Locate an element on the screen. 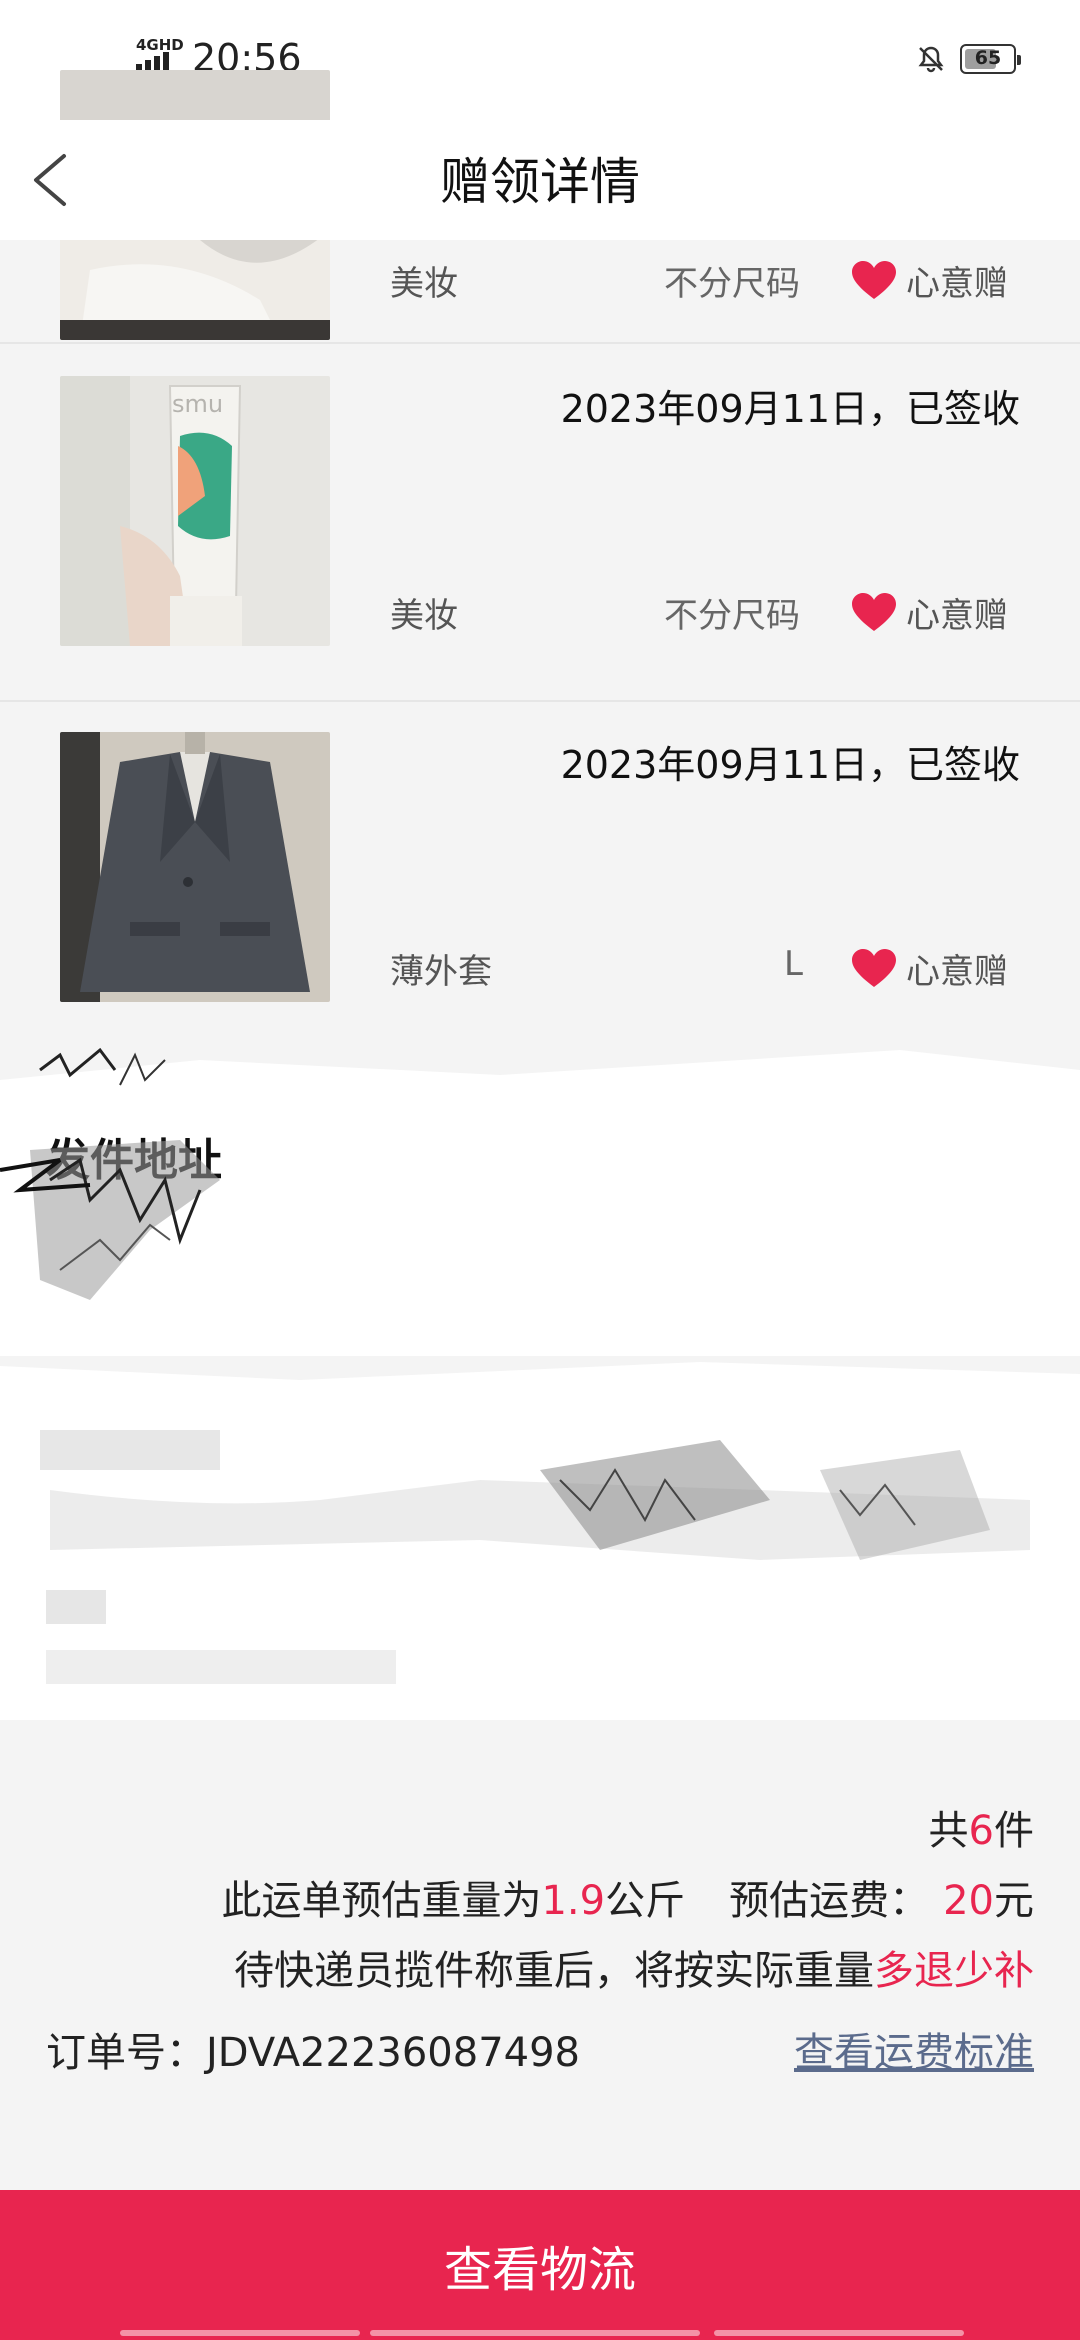  network-type: 4GHD is located at coordinates (160, 45).